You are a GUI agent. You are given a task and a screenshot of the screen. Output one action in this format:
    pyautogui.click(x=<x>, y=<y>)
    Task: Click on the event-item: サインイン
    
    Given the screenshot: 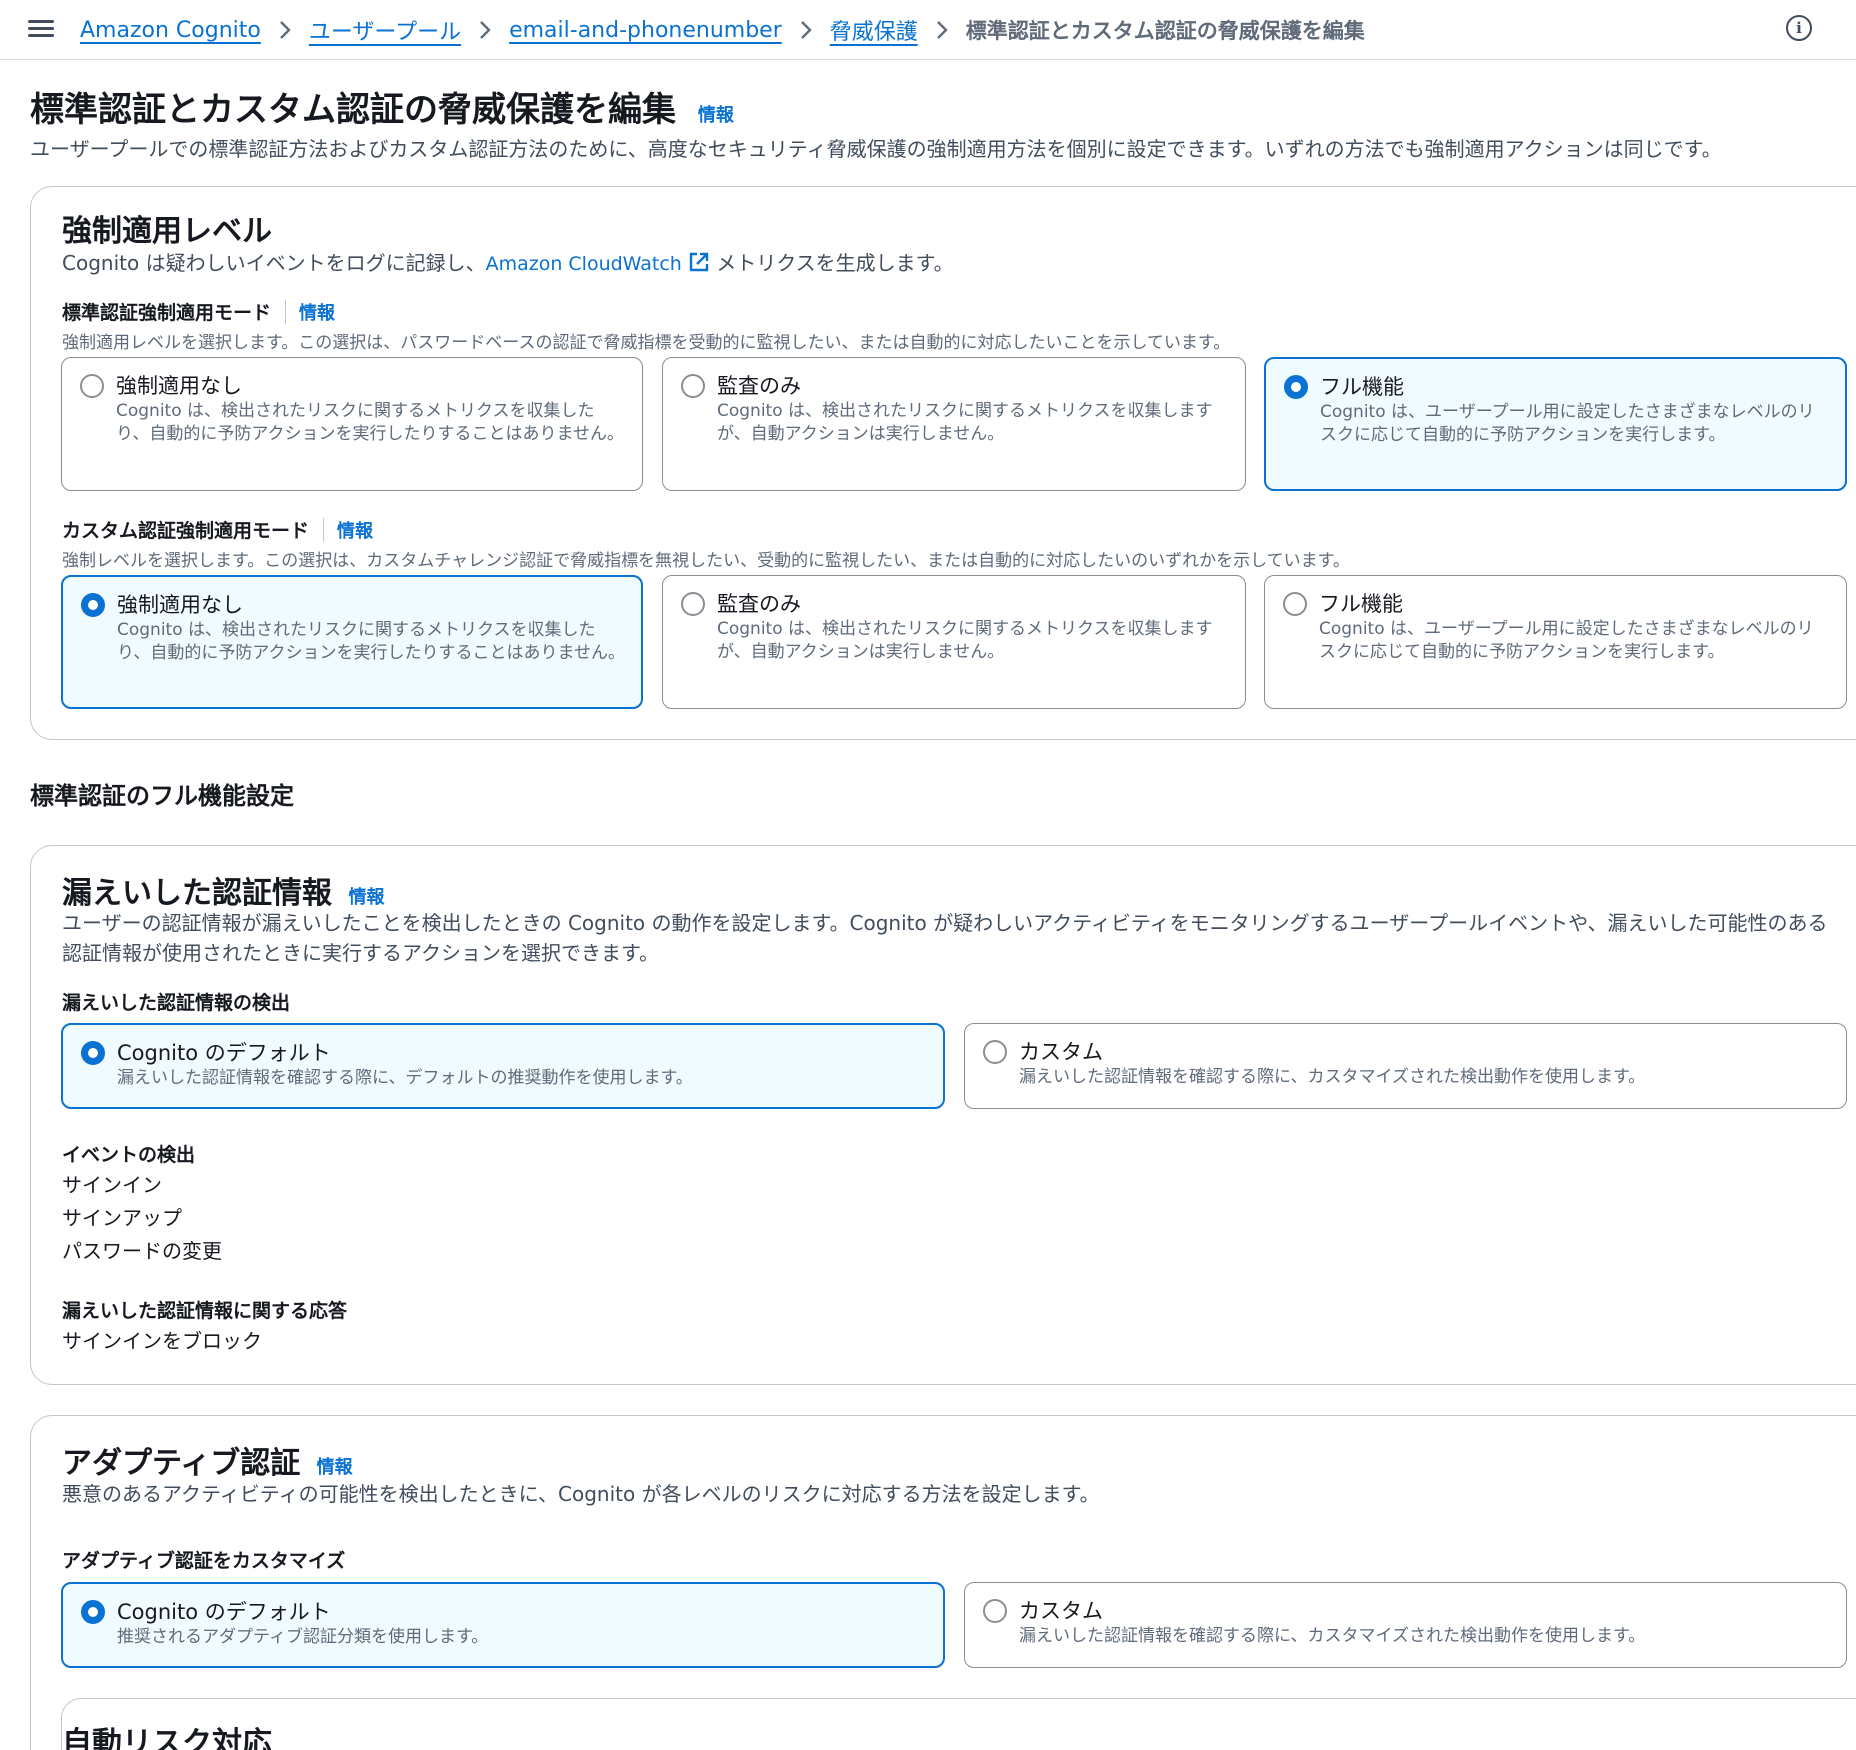 What is the action you would take?
    pyautogui.click(x=112, y=1185)
    